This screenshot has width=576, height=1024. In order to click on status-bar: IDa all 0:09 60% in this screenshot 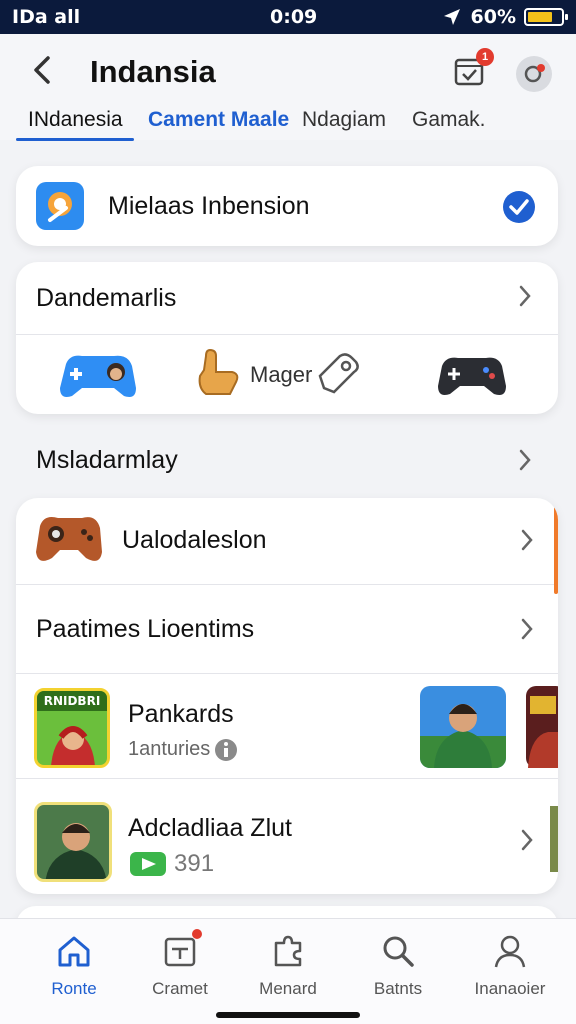, I will do `click(288, 17)`.